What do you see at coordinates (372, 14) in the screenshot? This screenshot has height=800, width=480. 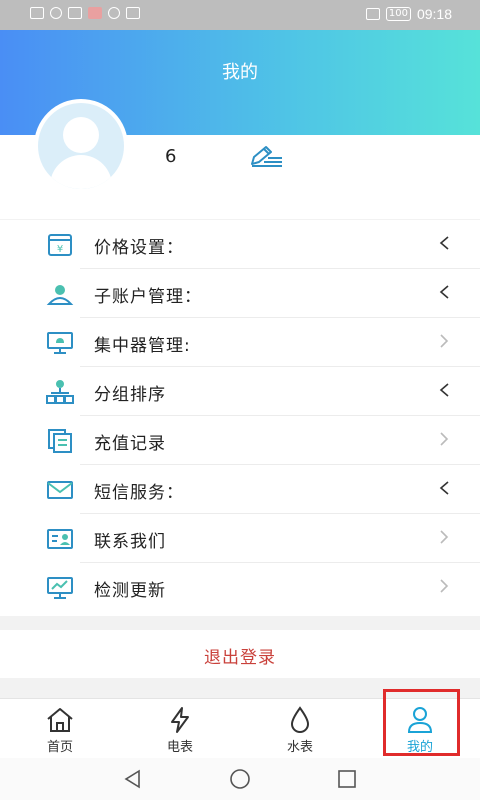 I see `vibrate-icon` at bounding box center [372, 14].